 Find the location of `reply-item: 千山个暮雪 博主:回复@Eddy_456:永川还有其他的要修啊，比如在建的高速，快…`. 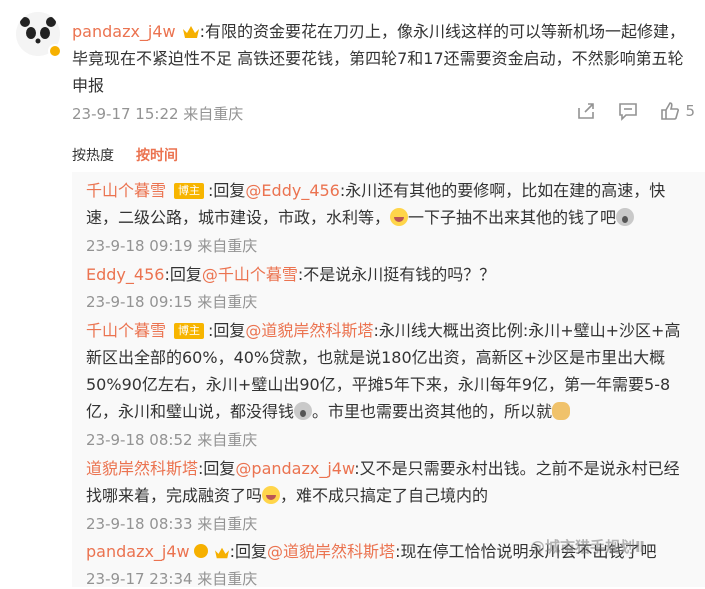

reply-item: 千山个暮雪 博主:回复@Eddy_456:永川还有其他的要修啊，比如在建的高速，快… is located at coordinates (386, 204).